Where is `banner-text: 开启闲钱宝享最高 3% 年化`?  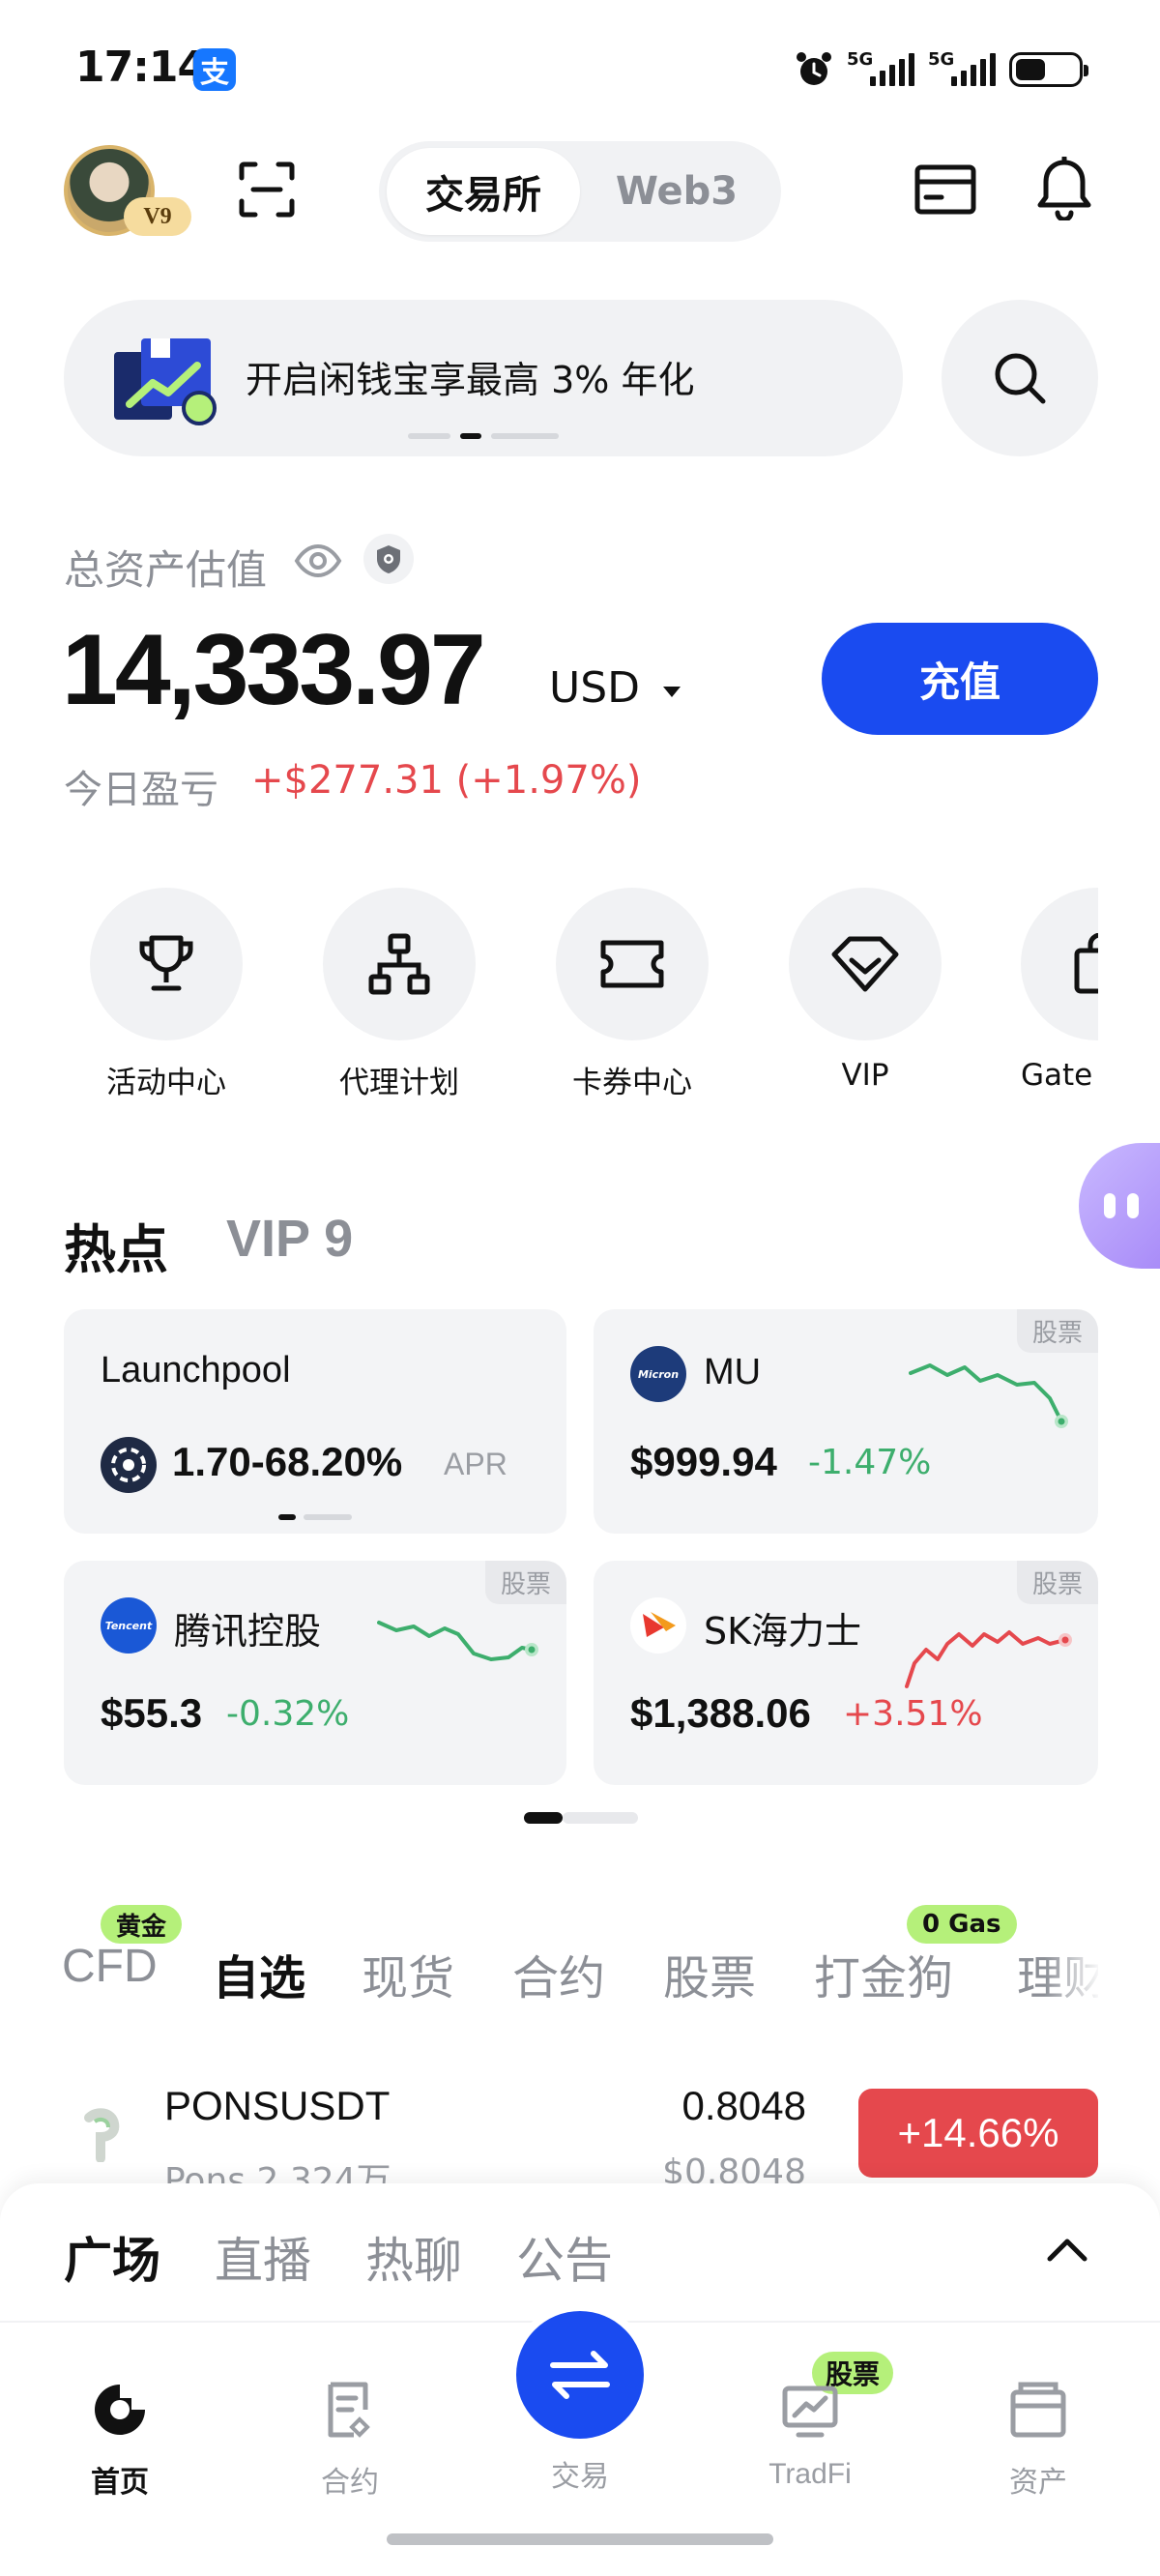
banner-text: 开启闲钱宝享最高 3% 年化 is located at coordinates (471, 380).